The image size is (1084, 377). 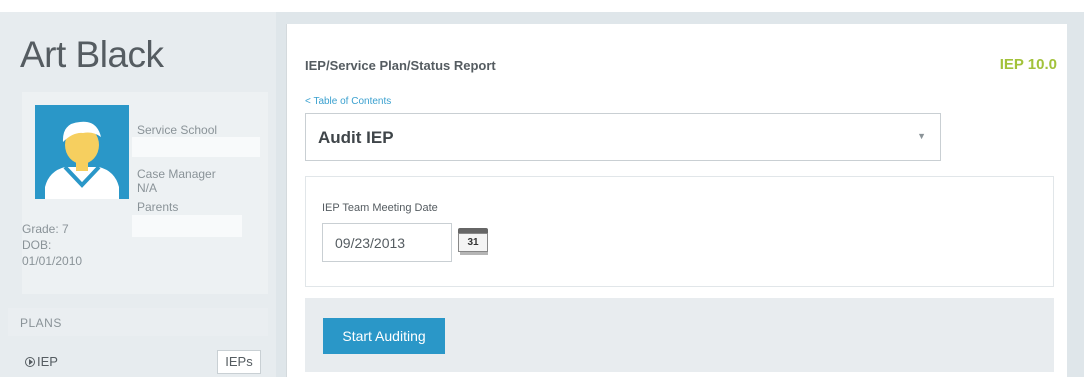 I want to click on parents-label: Parents, so click(x=158, y=207).